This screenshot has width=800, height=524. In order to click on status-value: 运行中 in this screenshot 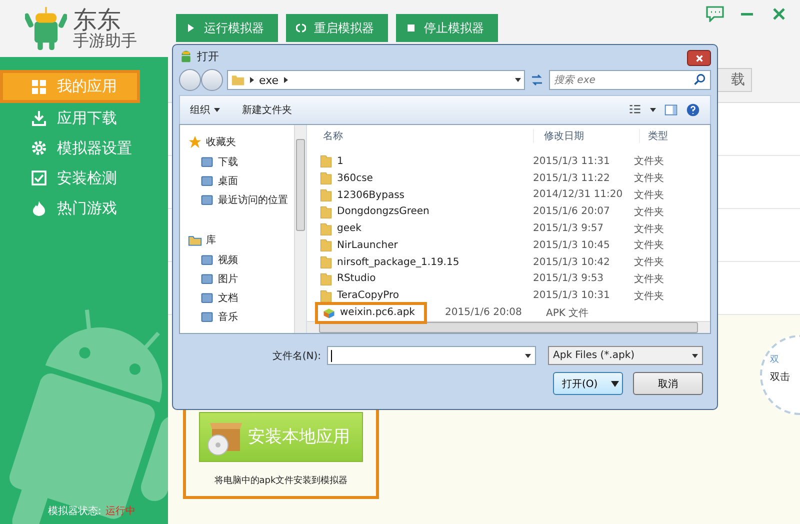, I will do `click(120, 511)`.